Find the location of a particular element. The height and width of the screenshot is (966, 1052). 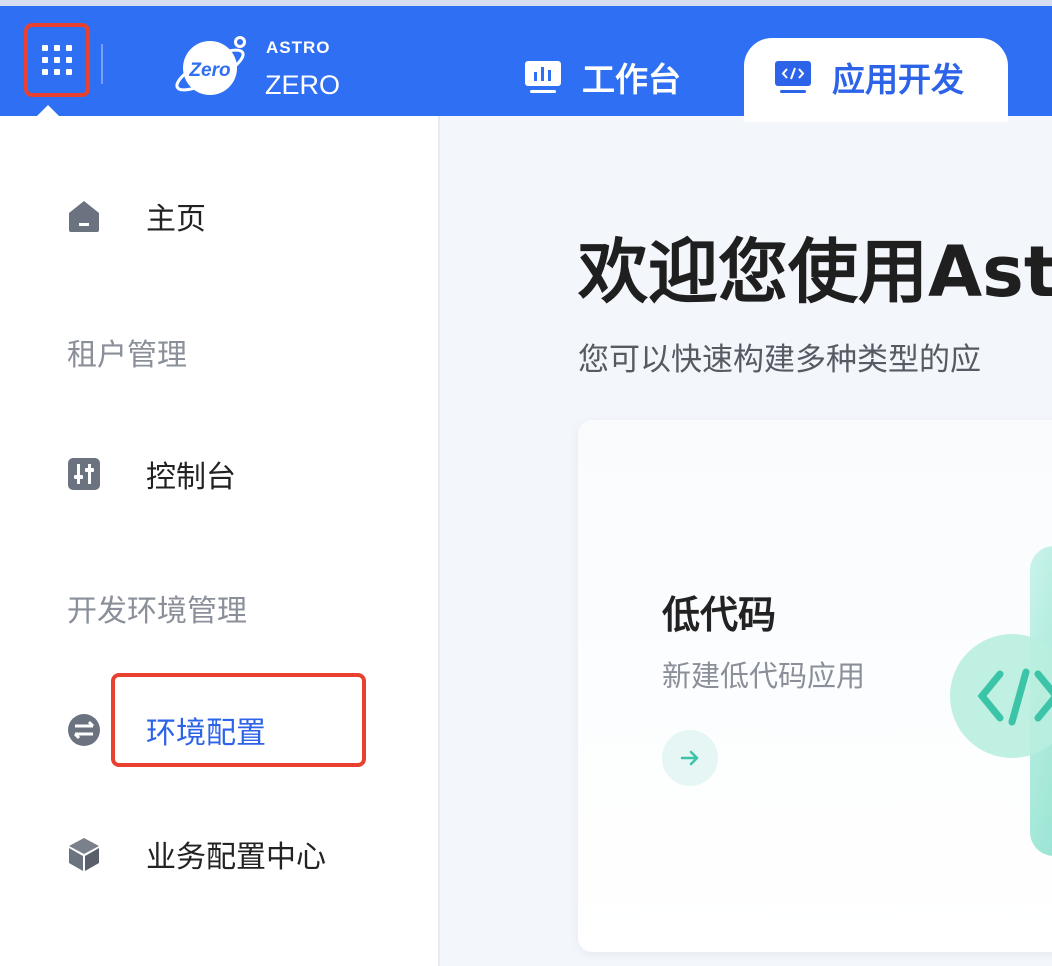

active-item-highlight is located at coordinates (238, 720).